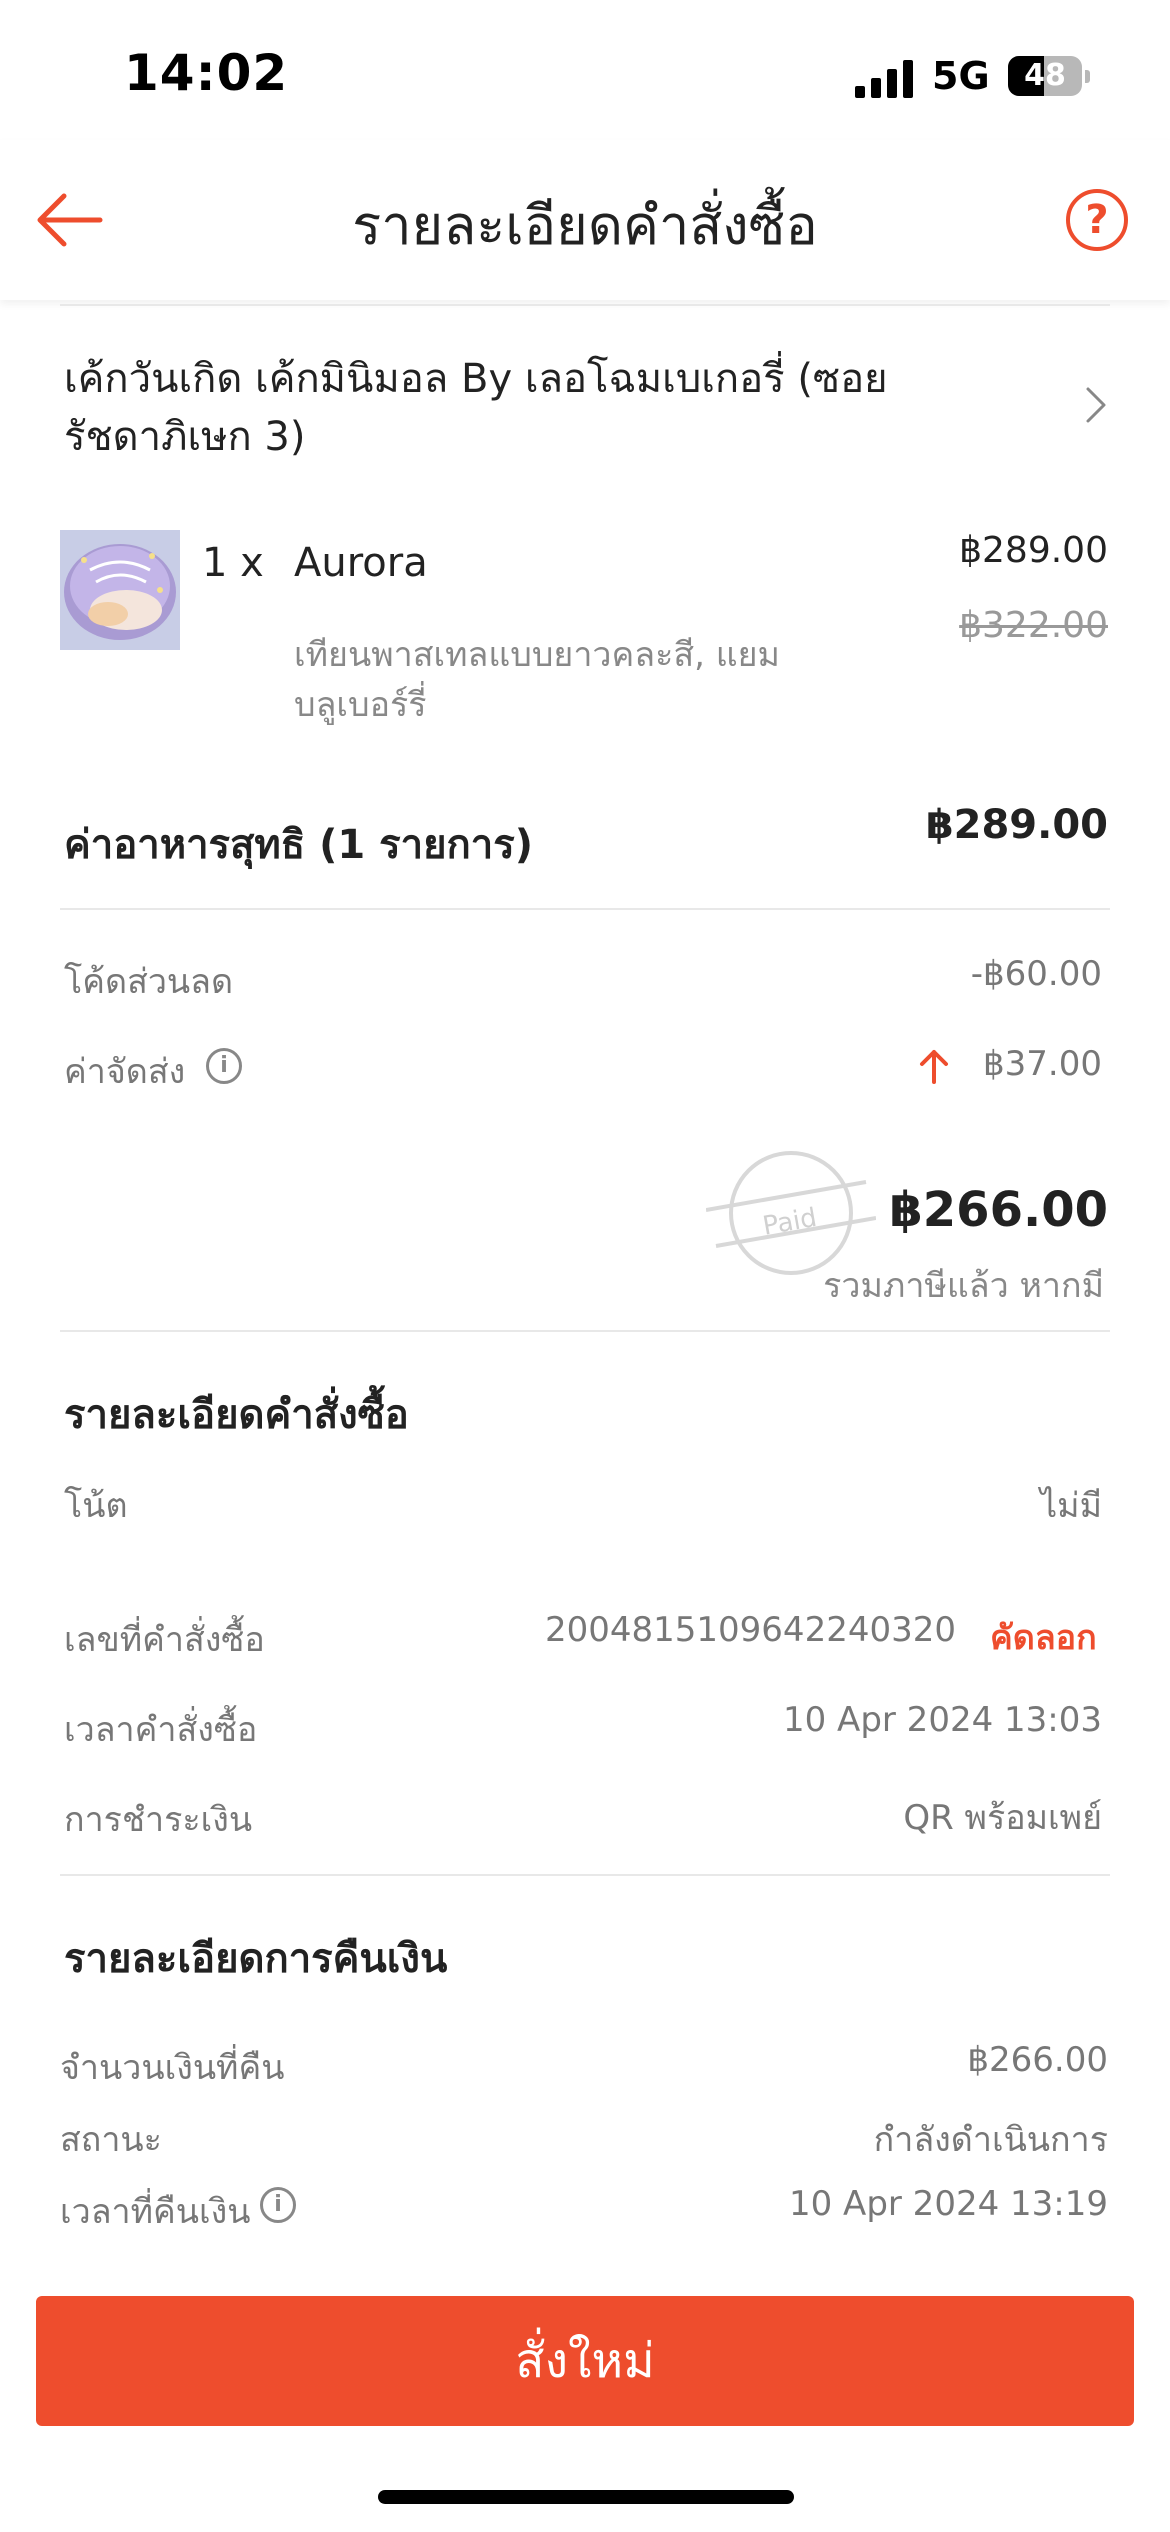 The image size is (1170, 2532). I want to click on item-name: Aurora, so click(361, 563).